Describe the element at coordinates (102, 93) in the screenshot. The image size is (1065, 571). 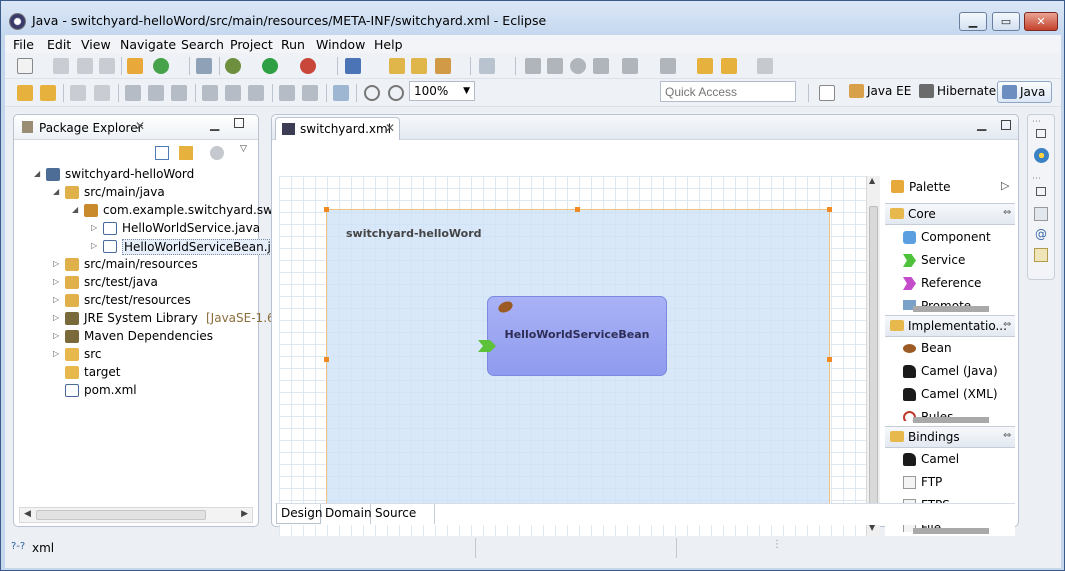
I see `paste-icon` at that location.